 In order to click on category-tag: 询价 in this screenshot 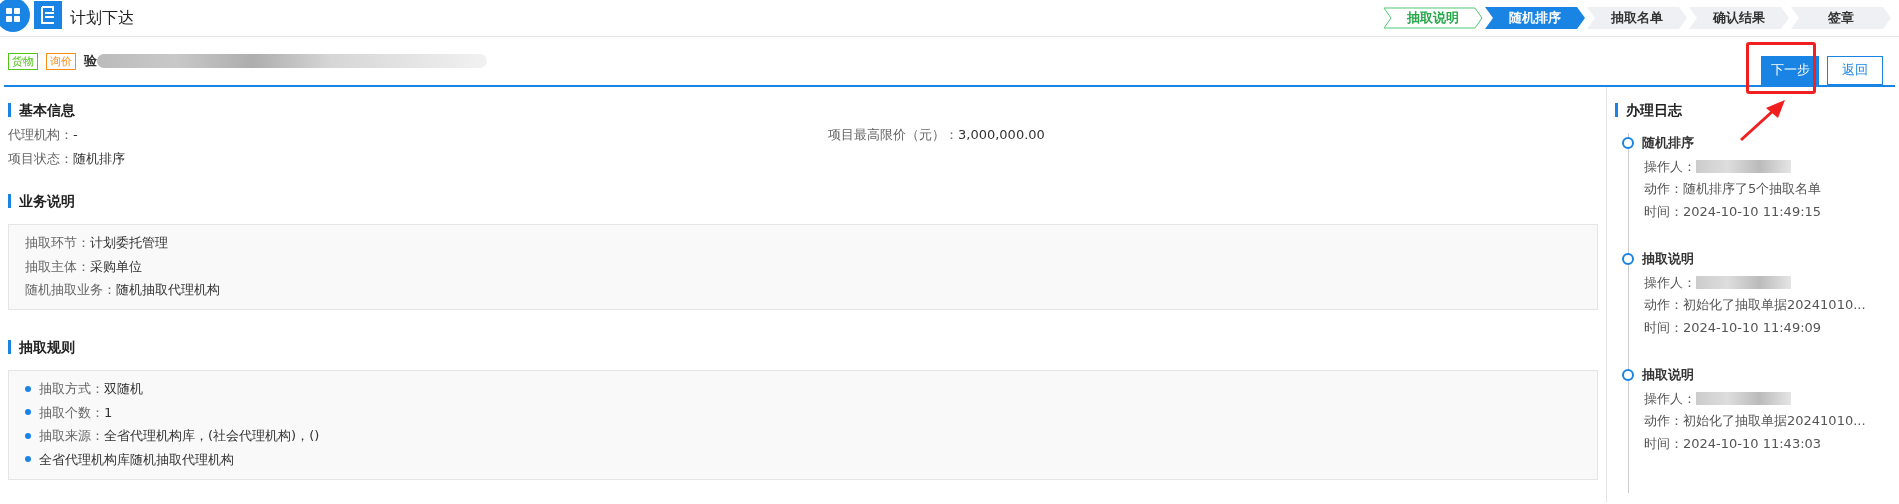, I will do `click(61, 61)`.